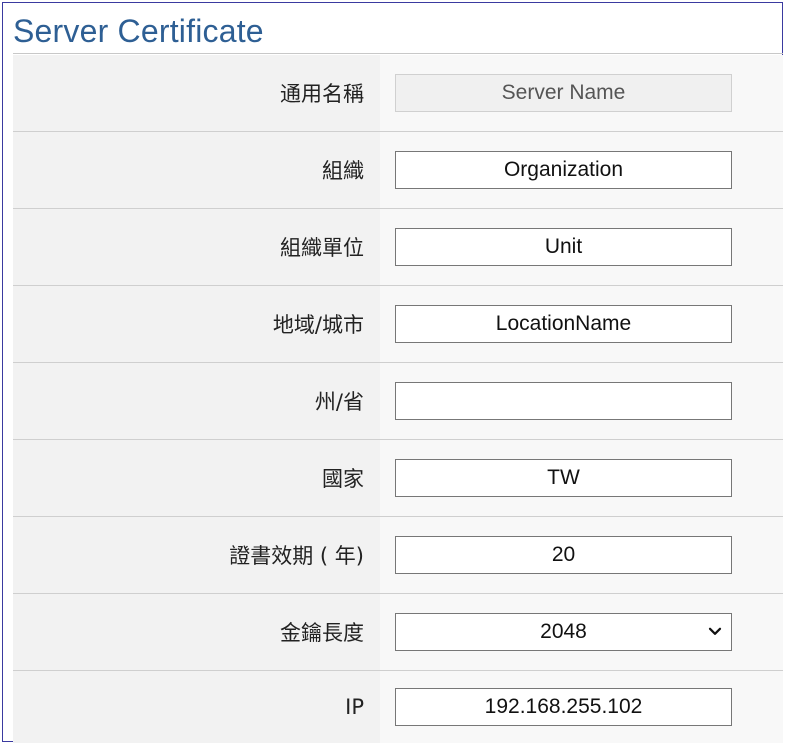 Image resolution: width=787 pixels, height=745 pixels. What do you see at coordinates (322, 248) in the screenshot?
I see `organization-unit-label: 組織單位` at bounding box center [322, 248].